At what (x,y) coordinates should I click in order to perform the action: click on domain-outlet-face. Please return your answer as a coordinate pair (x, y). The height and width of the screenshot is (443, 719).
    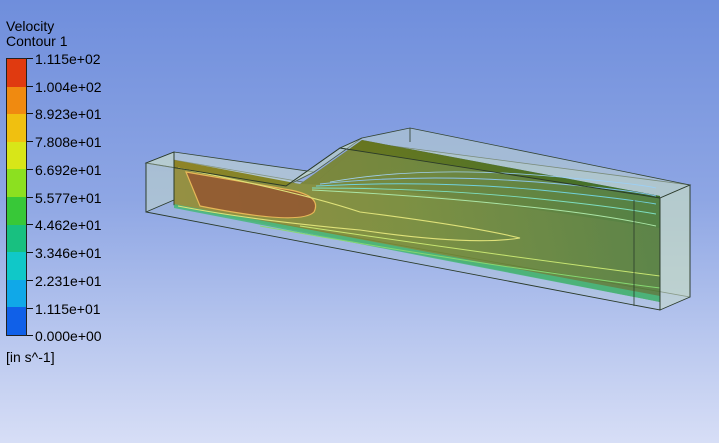
    Looking at the image, I should click on (675, 247).